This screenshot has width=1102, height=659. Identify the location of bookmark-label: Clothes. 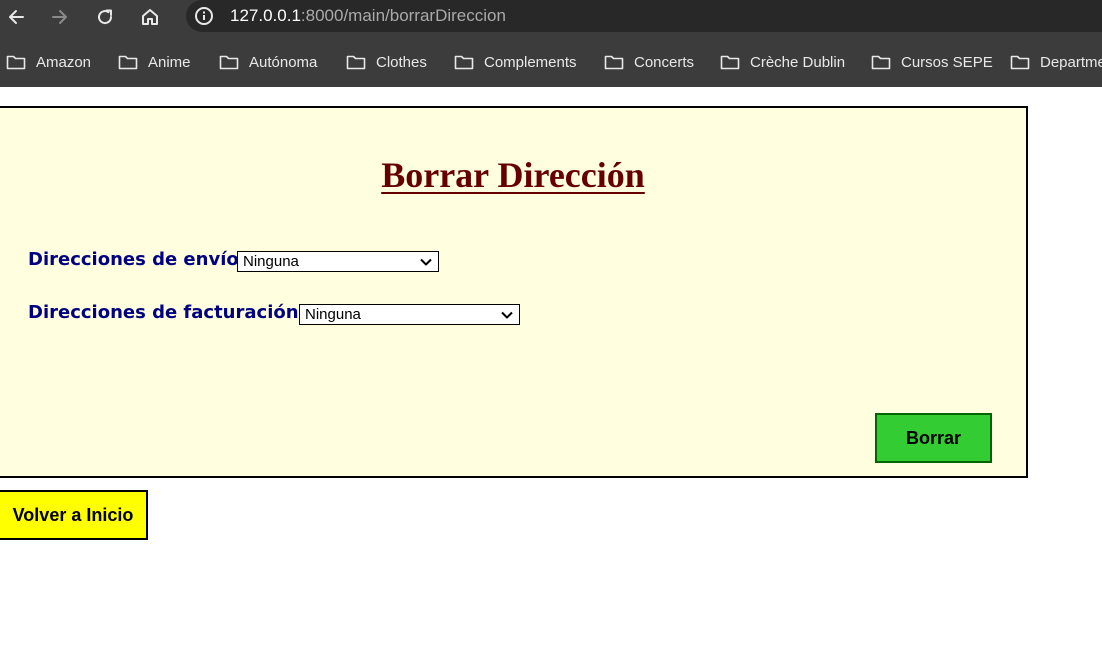
(401, 62).